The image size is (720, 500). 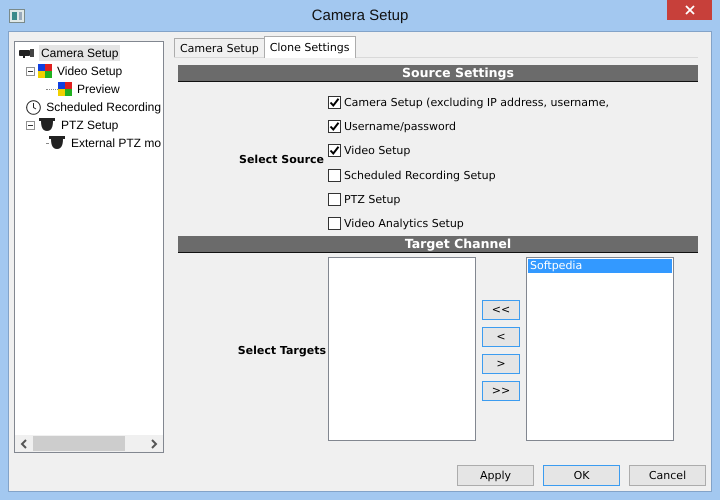 What do you see at coordinates (17, 15) in the screenshot?
I see `app-icon` at bounding box center [17, 15].